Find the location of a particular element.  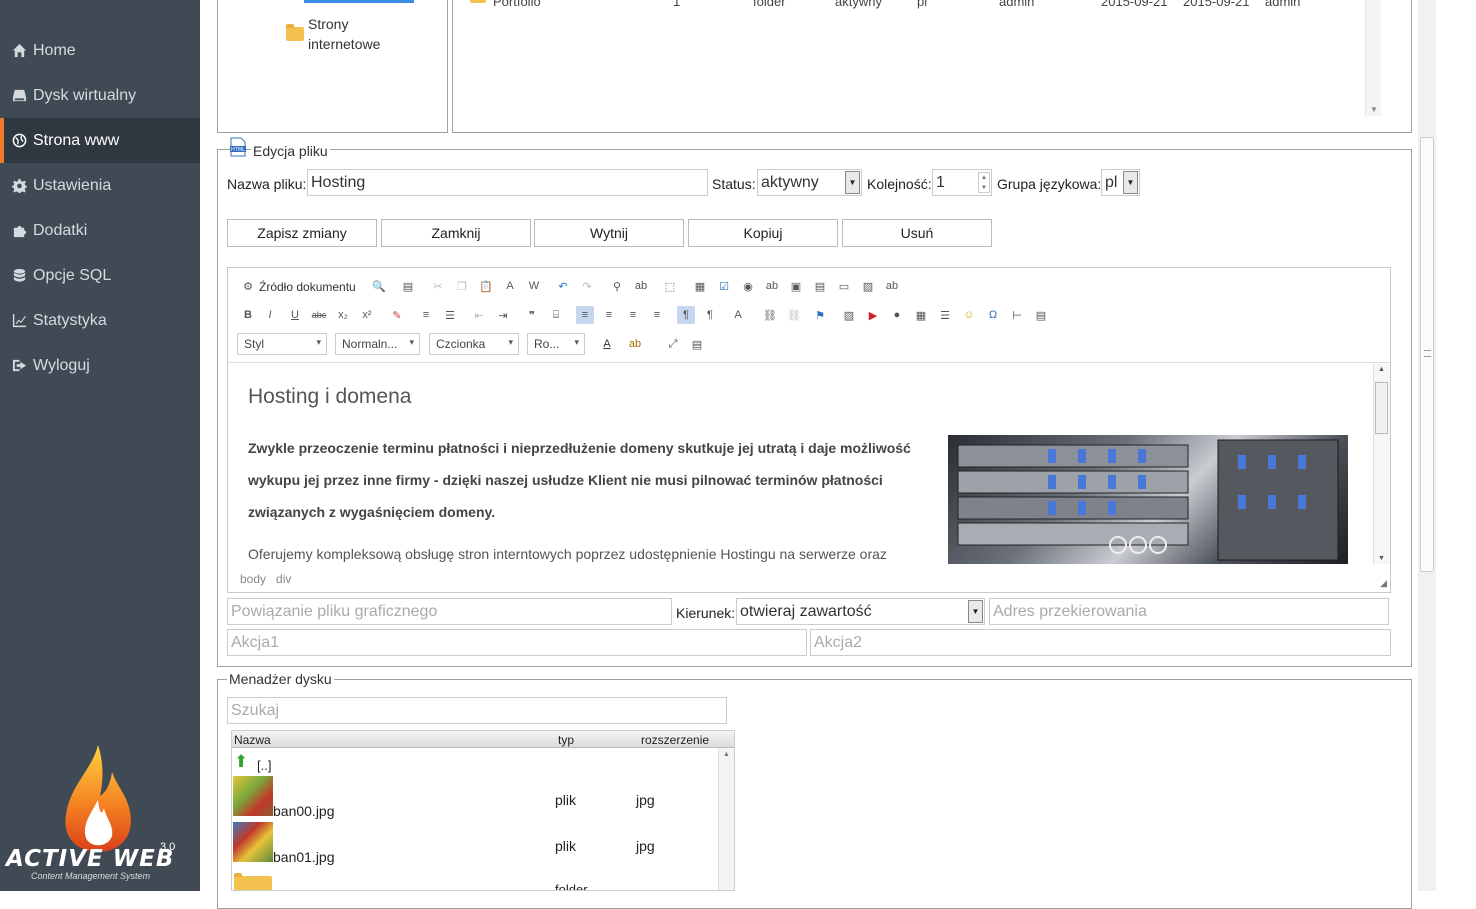

page-break-icon: ⊢ is located at coordinates (1017, 315).